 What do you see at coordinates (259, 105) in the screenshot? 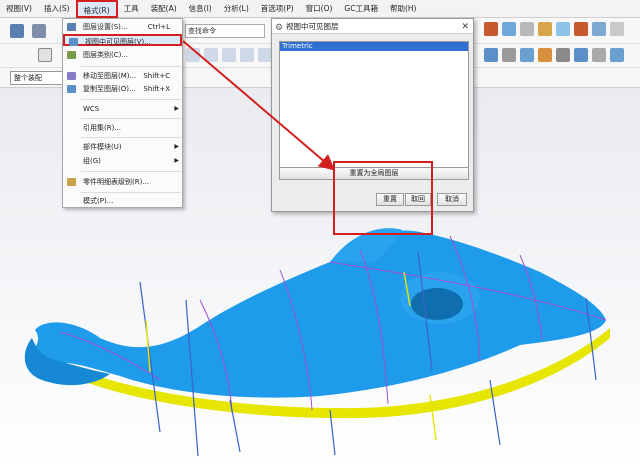
I see `annotation-arrow` at bounding box center [259, 105].